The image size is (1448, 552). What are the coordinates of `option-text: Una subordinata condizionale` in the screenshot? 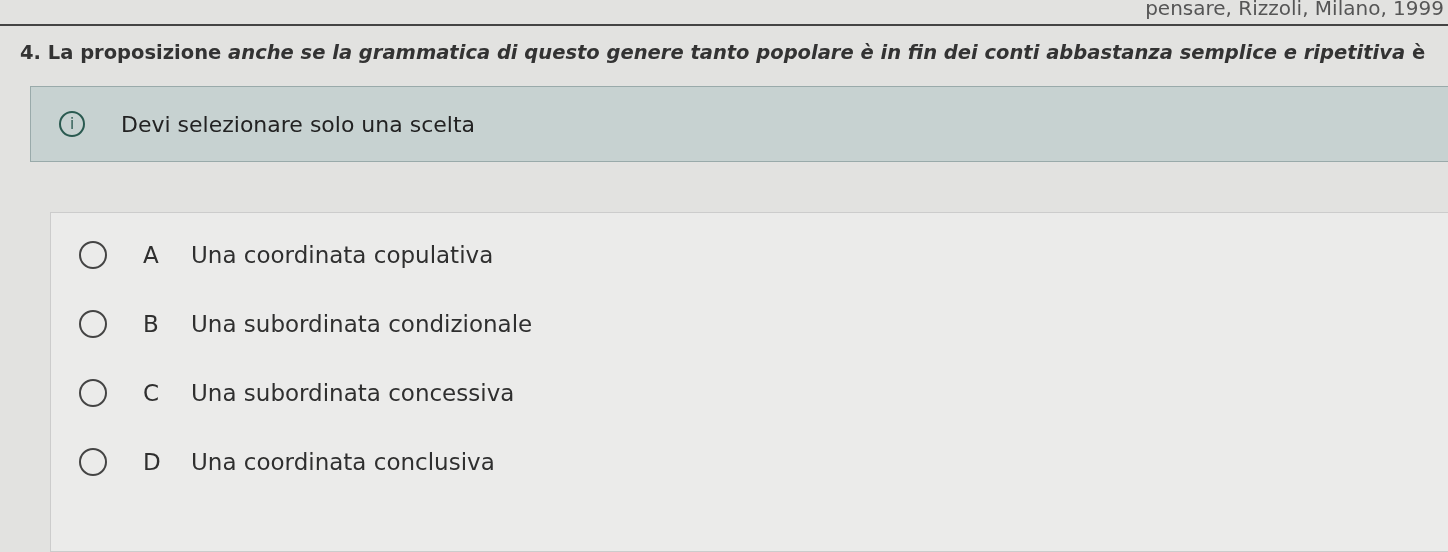 It's located at (362, 324).